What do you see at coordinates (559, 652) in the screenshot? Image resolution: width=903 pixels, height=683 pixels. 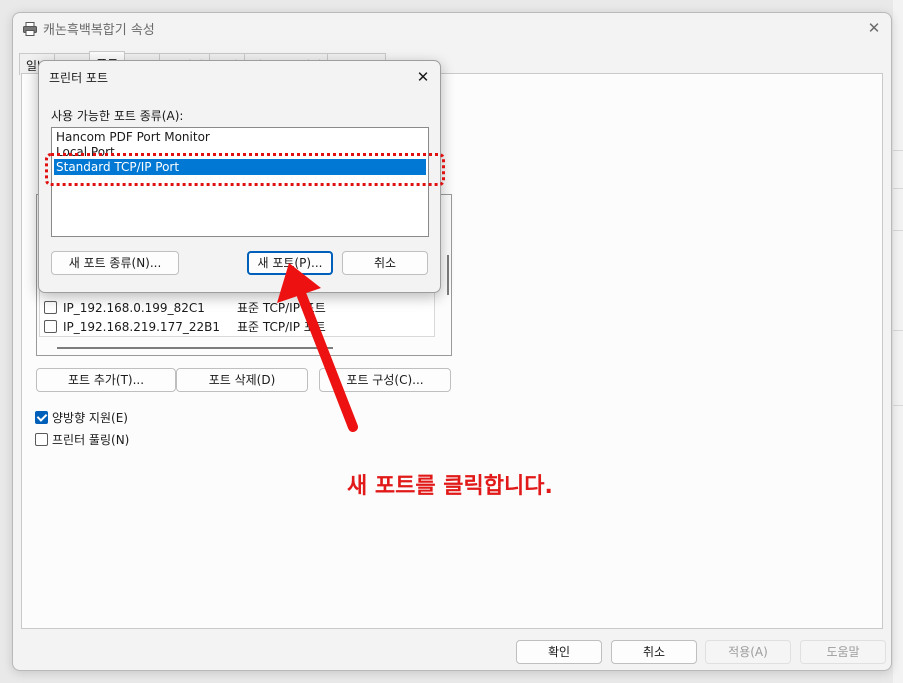 I see `ok-button: 확인` at bounding box center [559, 652].